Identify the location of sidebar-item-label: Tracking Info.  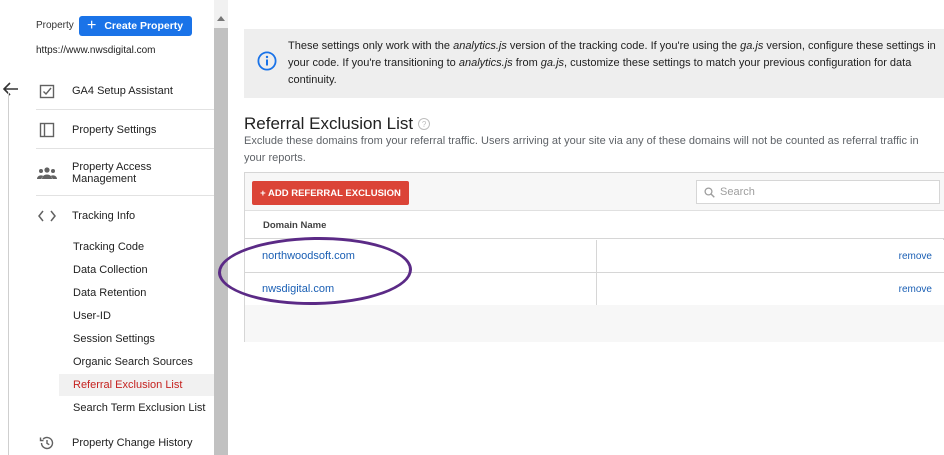
(104, 216).